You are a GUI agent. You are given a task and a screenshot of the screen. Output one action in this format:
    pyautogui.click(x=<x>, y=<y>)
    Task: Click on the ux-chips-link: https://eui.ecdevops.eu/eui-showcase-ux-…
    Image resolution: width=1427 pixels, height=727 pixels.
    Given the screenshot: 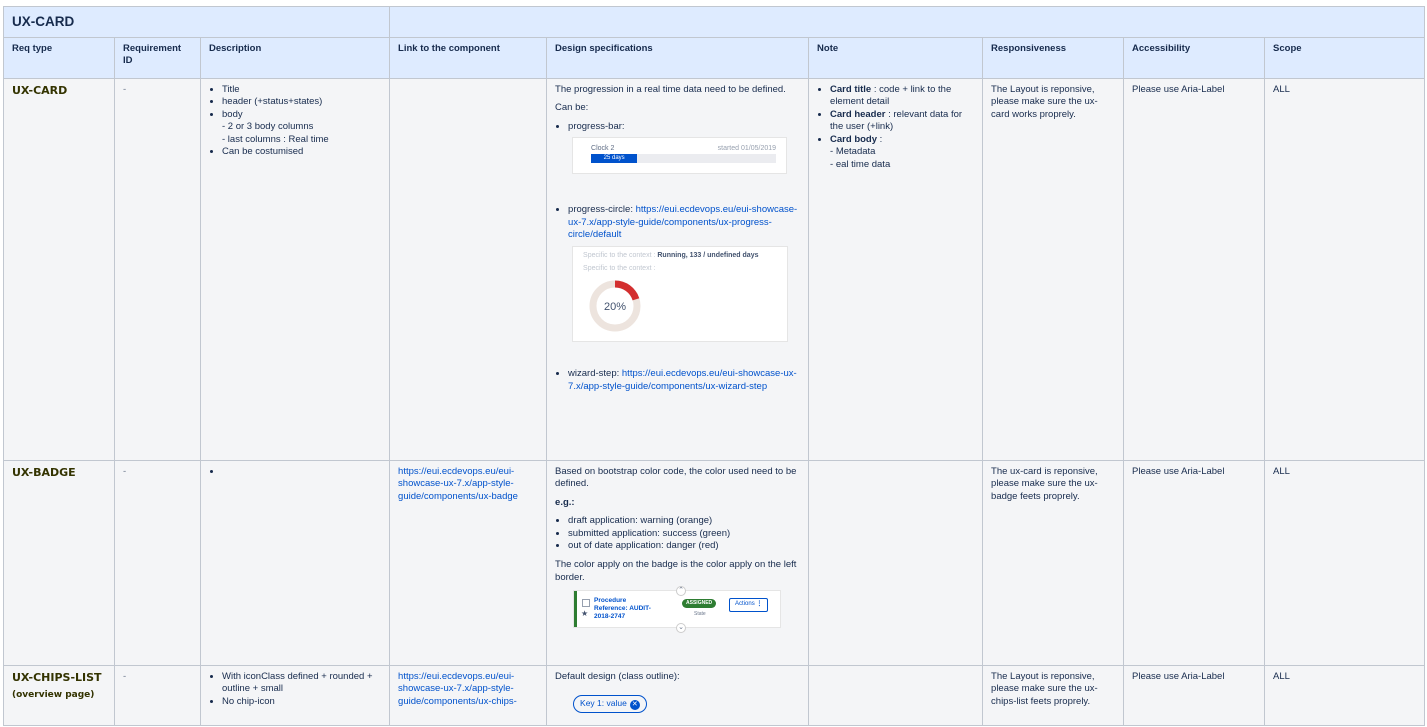 What is the action you would take?
    pyautogui.click(x=457, y=689)
    